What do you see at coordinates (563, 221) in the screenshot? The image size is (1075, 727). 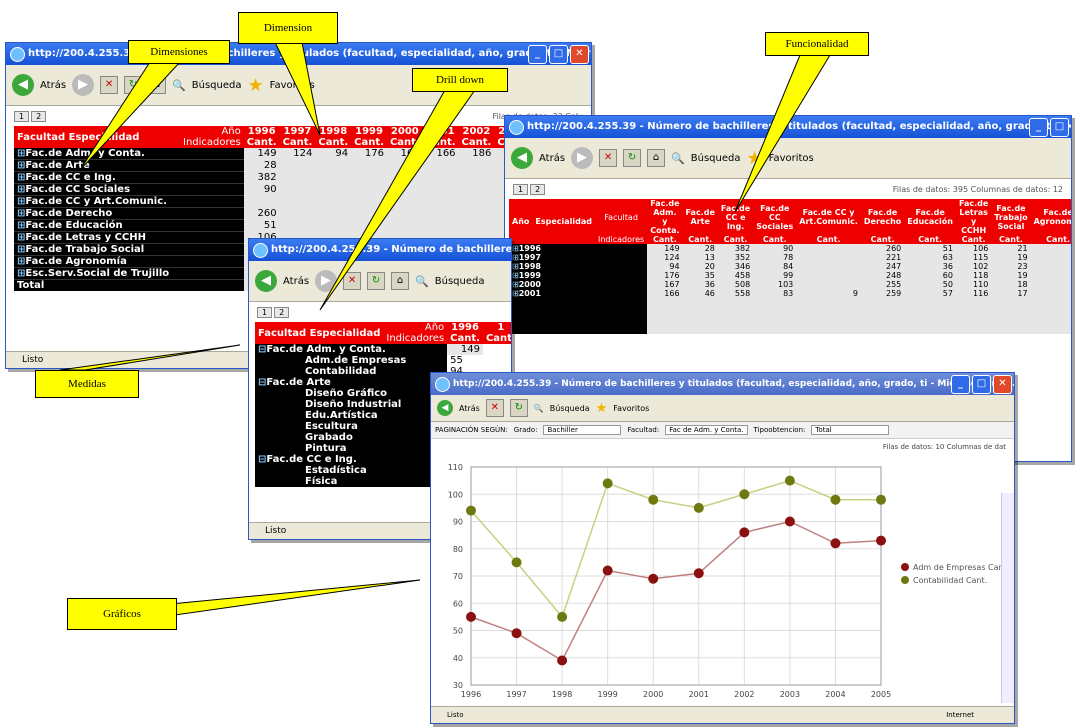 I see `especialidad-header: Especialidad` at bounding box center [563, 221].